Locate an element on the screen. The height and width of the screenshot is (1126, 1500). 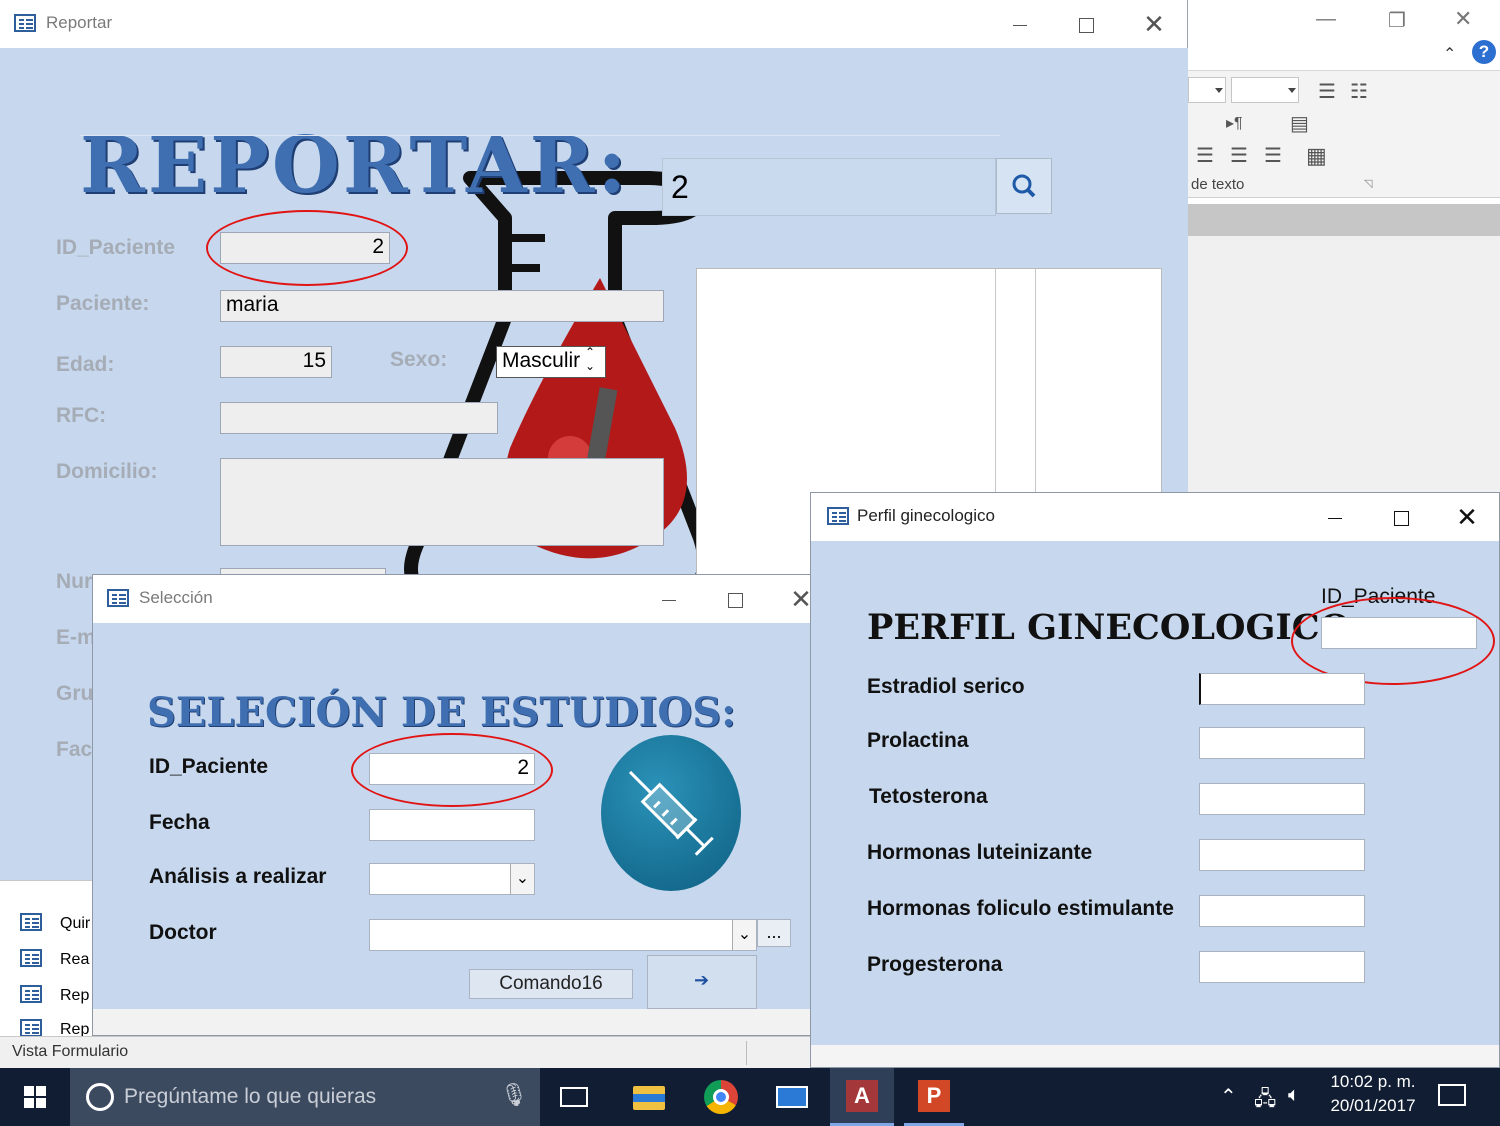
paragraph-icon: ▸¶ is located at coordinates (1234, 123).